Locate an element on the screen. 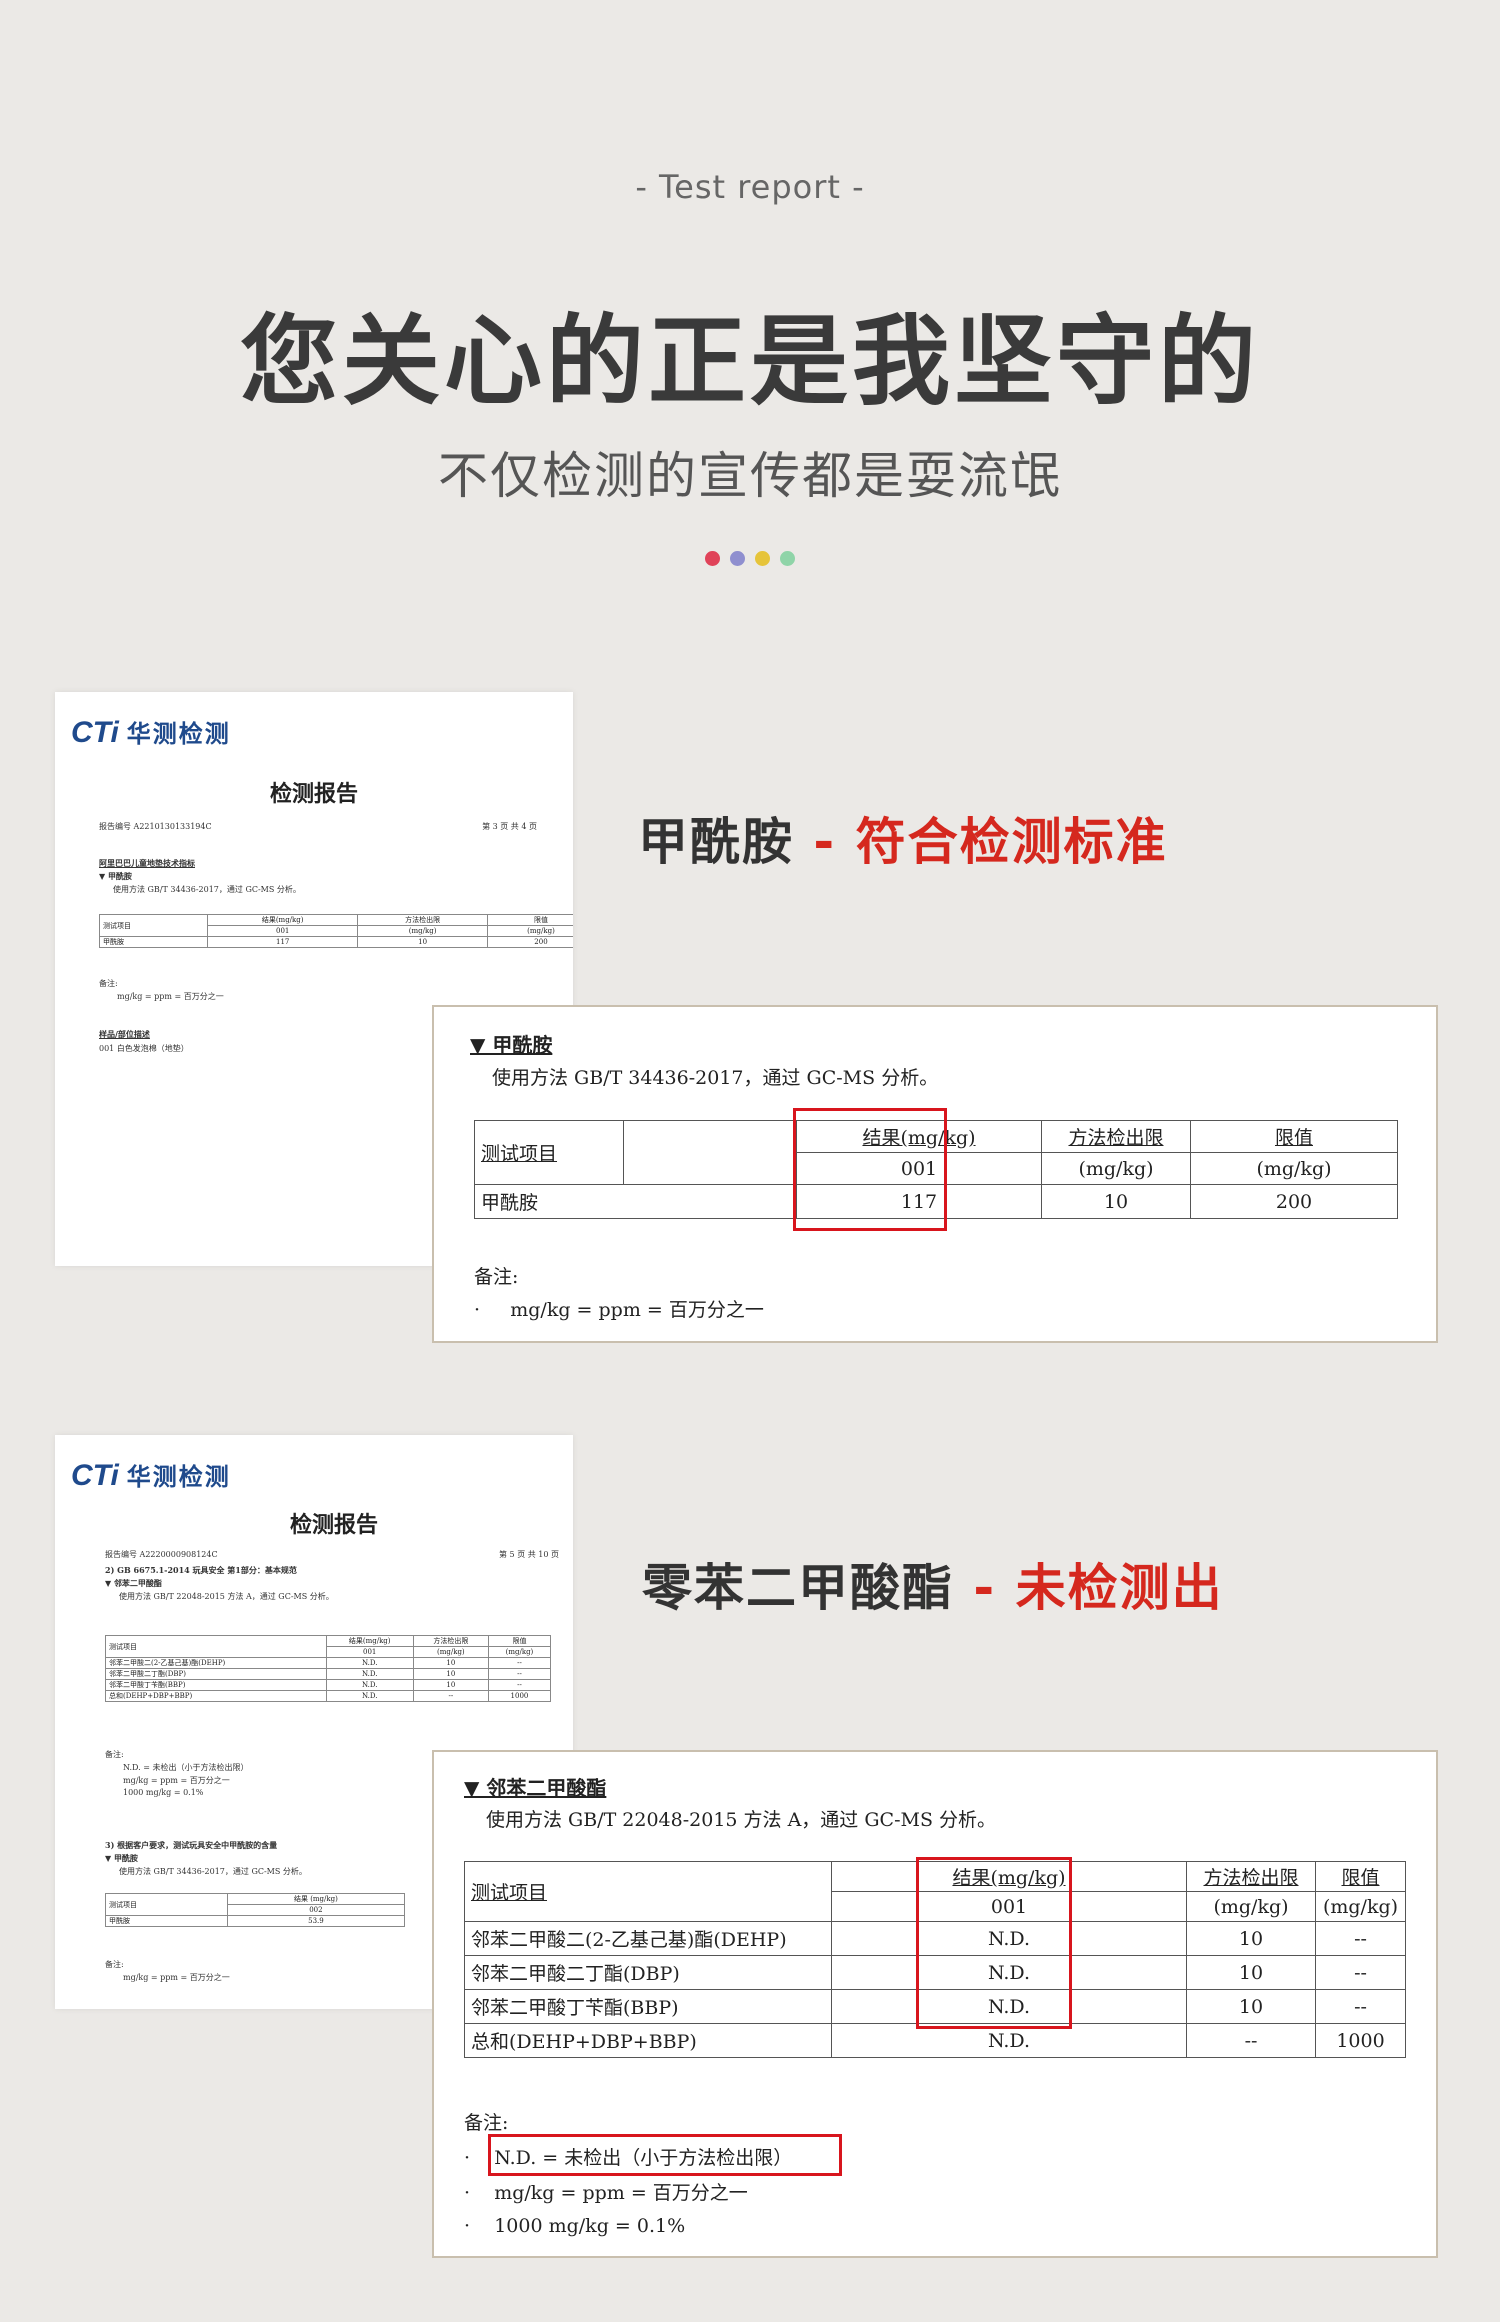  substance-name: 甲酰胺 is located at coordinates (716, 842).